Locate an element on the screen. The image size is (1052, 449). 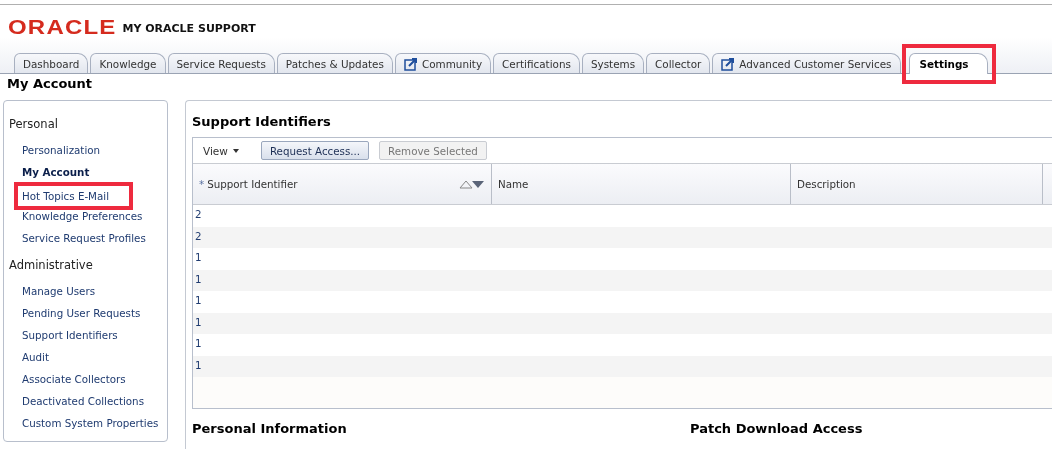
sidebar-link: Associate Collectors is located at coordinates (74, 380).